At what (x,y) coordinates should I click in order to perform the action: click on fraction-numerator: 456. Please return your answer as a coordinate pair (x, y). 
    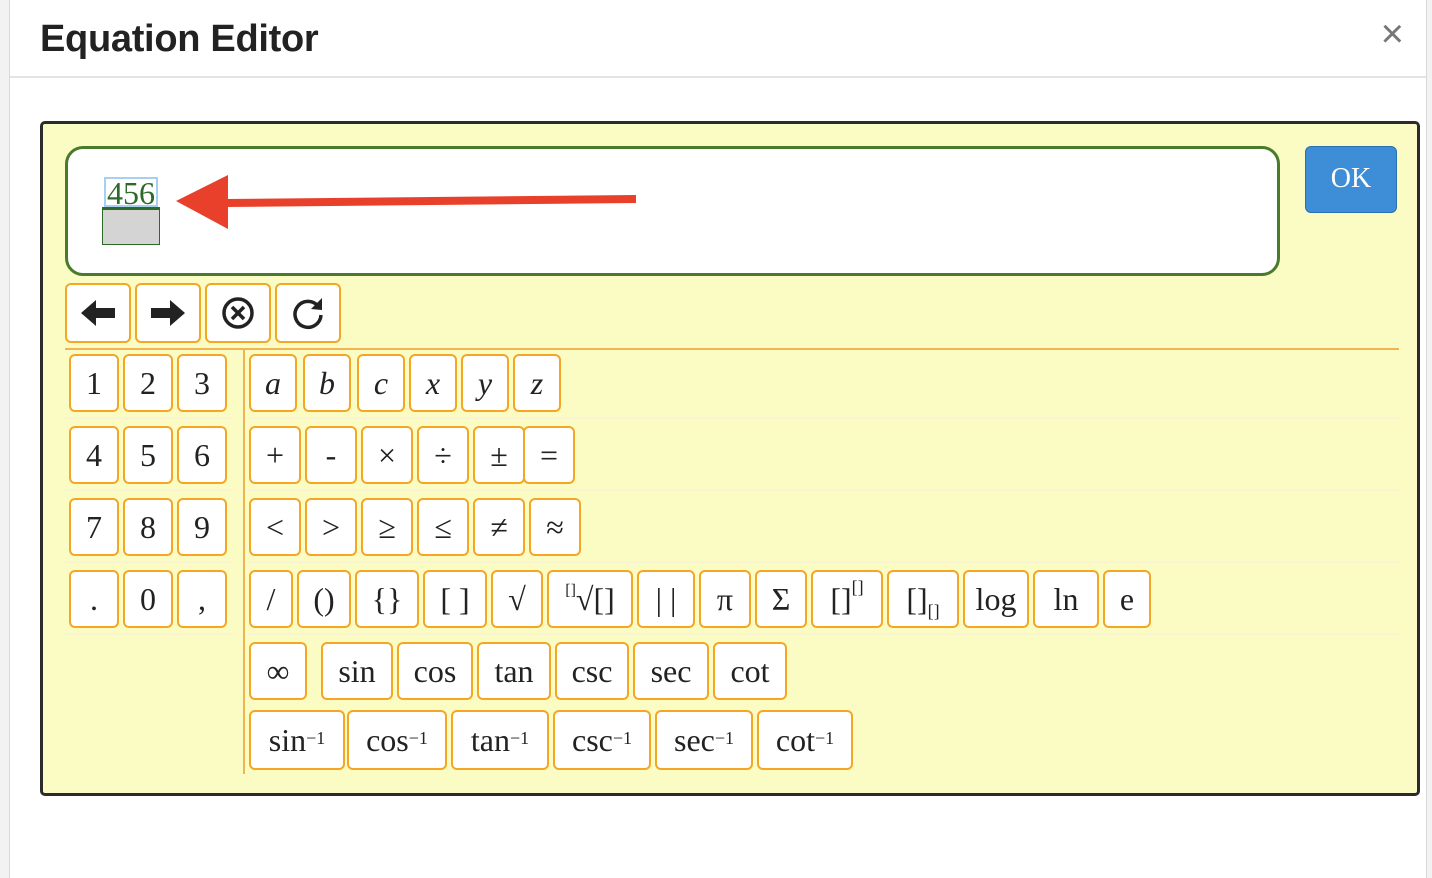
    Looking at the image, I should click on (131, 193).